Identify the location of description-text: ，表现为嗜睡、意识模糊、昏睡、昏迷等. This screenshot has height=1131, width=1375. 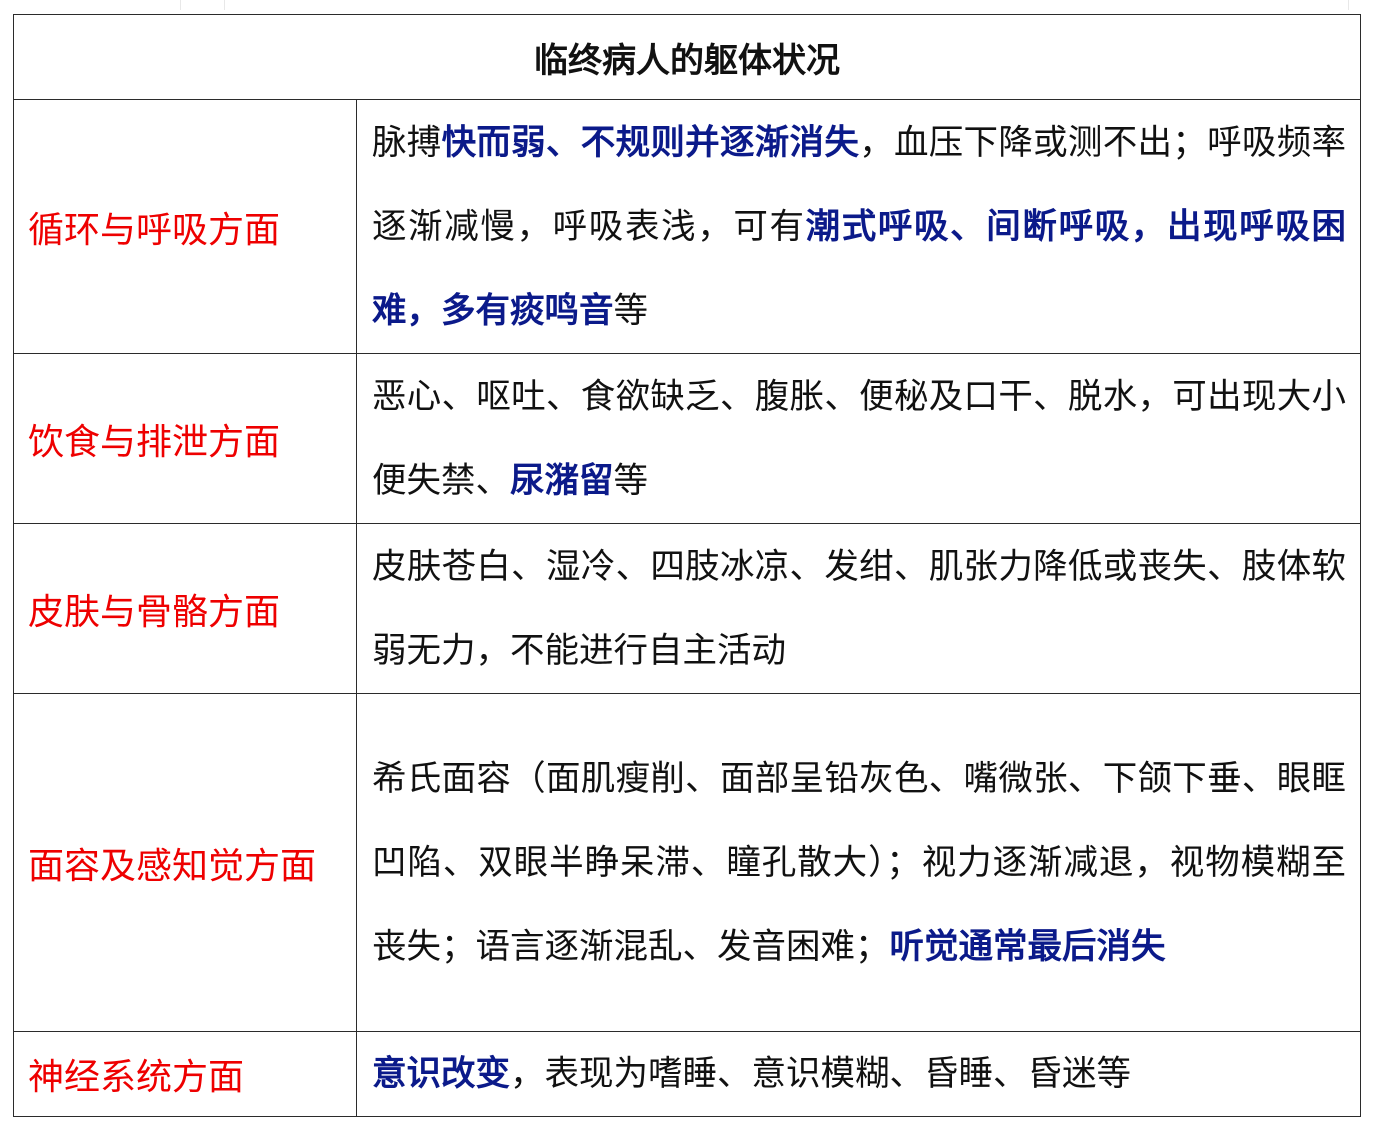
(820, 1074).